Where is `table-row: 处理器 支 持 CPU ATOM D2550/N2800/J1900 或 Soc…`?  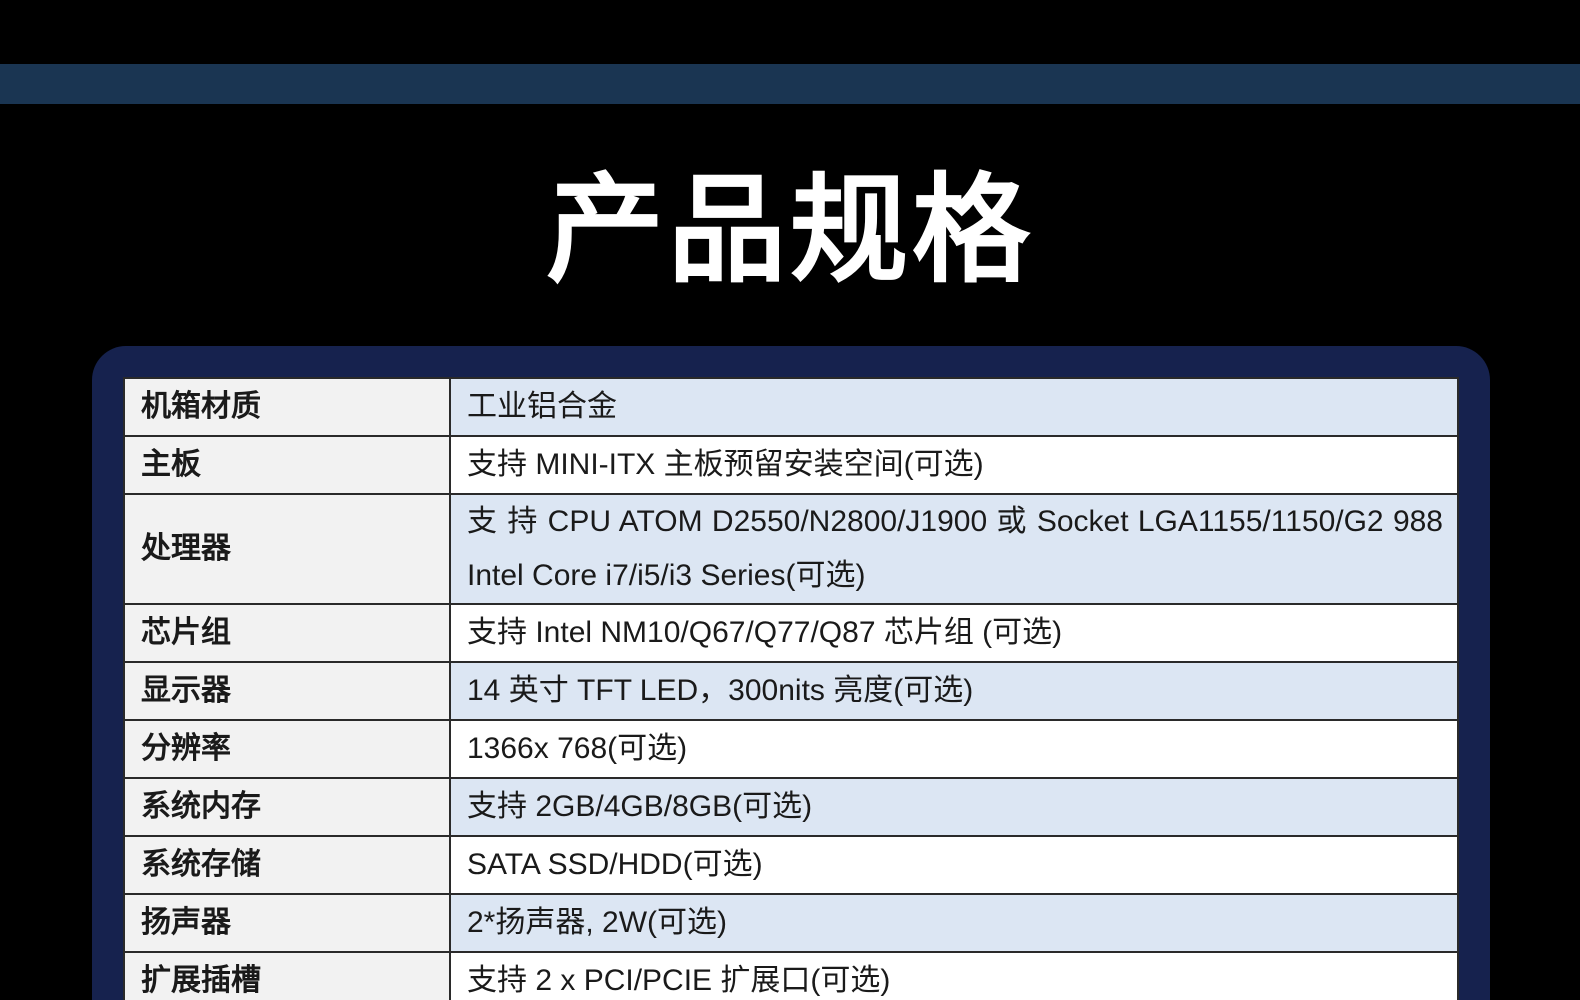
table-row: 处理器 支 持 CPU ATOM D2550/N2800/J1900 或 Soc… is located at coordinates (791, 549).